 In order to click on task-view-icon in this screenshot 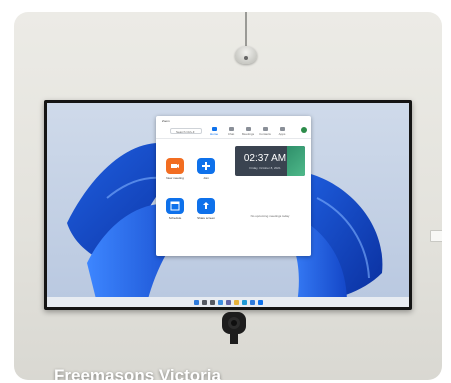, I will do `click(212, 302)`.